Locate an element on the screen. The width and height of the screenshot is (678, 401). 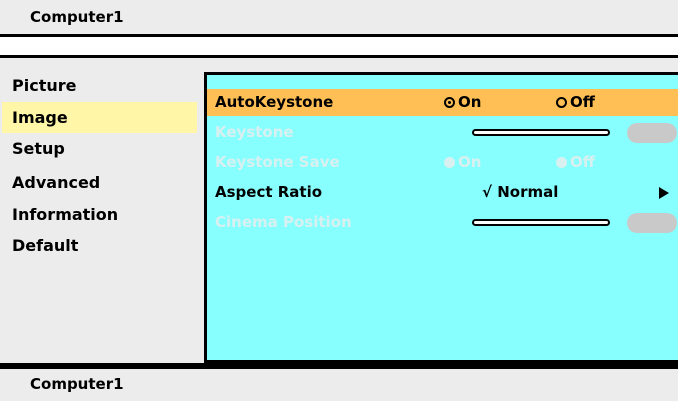
source-header: Computer1 is located at coordinates (339, 18).